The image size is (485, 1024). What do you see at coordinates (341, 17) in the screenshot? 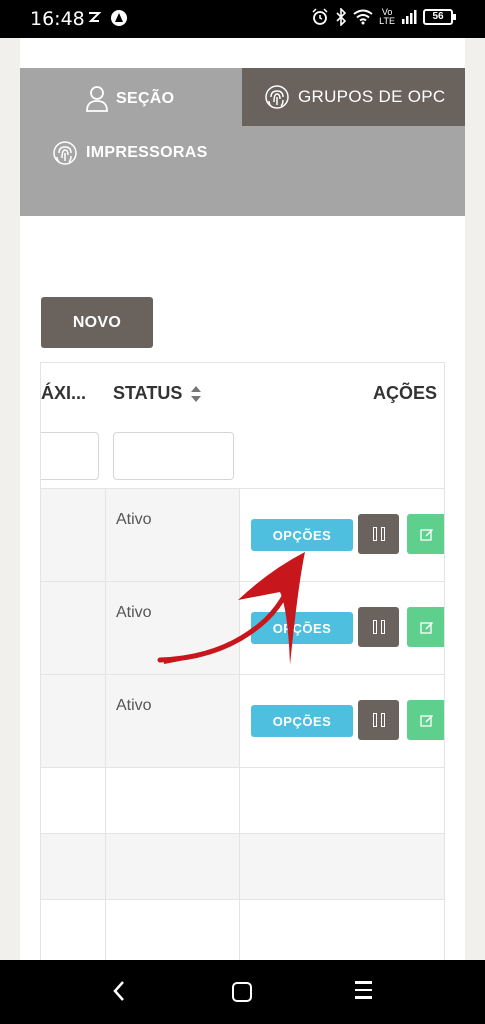
I see `bluetooth-icon` at bounding box center [341, 17].